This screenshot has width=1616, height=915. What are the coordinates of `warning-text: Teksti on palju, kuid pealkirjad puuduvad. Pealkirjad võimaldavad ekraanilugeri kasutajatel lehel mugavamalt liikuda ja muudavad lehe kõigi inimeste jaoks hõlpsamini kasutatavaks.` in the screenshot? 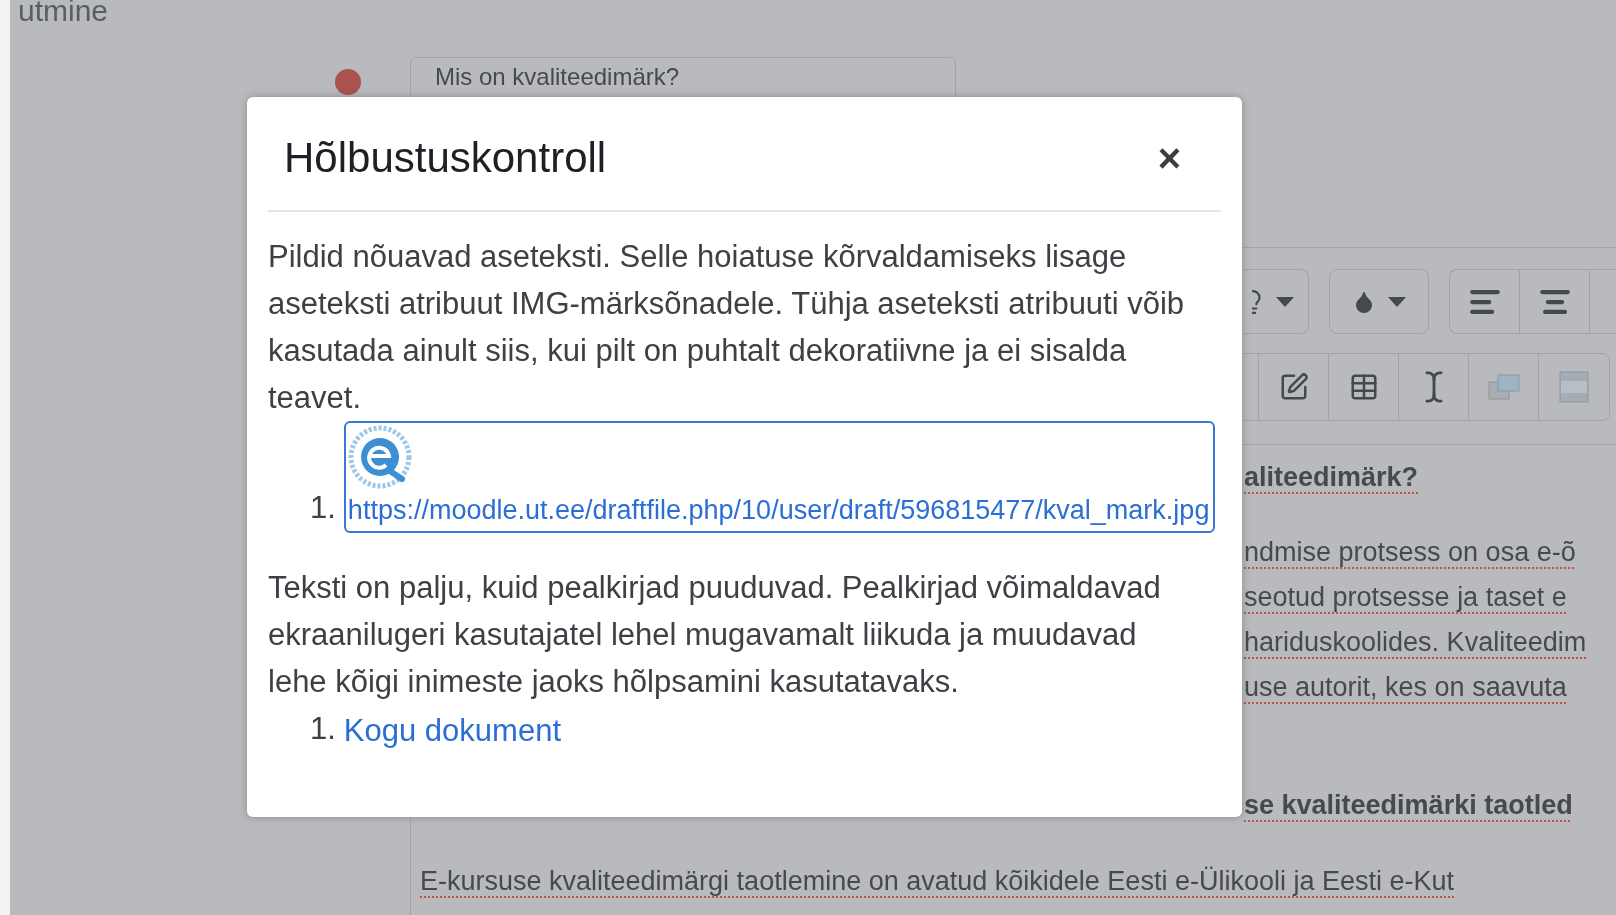 It's located at (715, 635).